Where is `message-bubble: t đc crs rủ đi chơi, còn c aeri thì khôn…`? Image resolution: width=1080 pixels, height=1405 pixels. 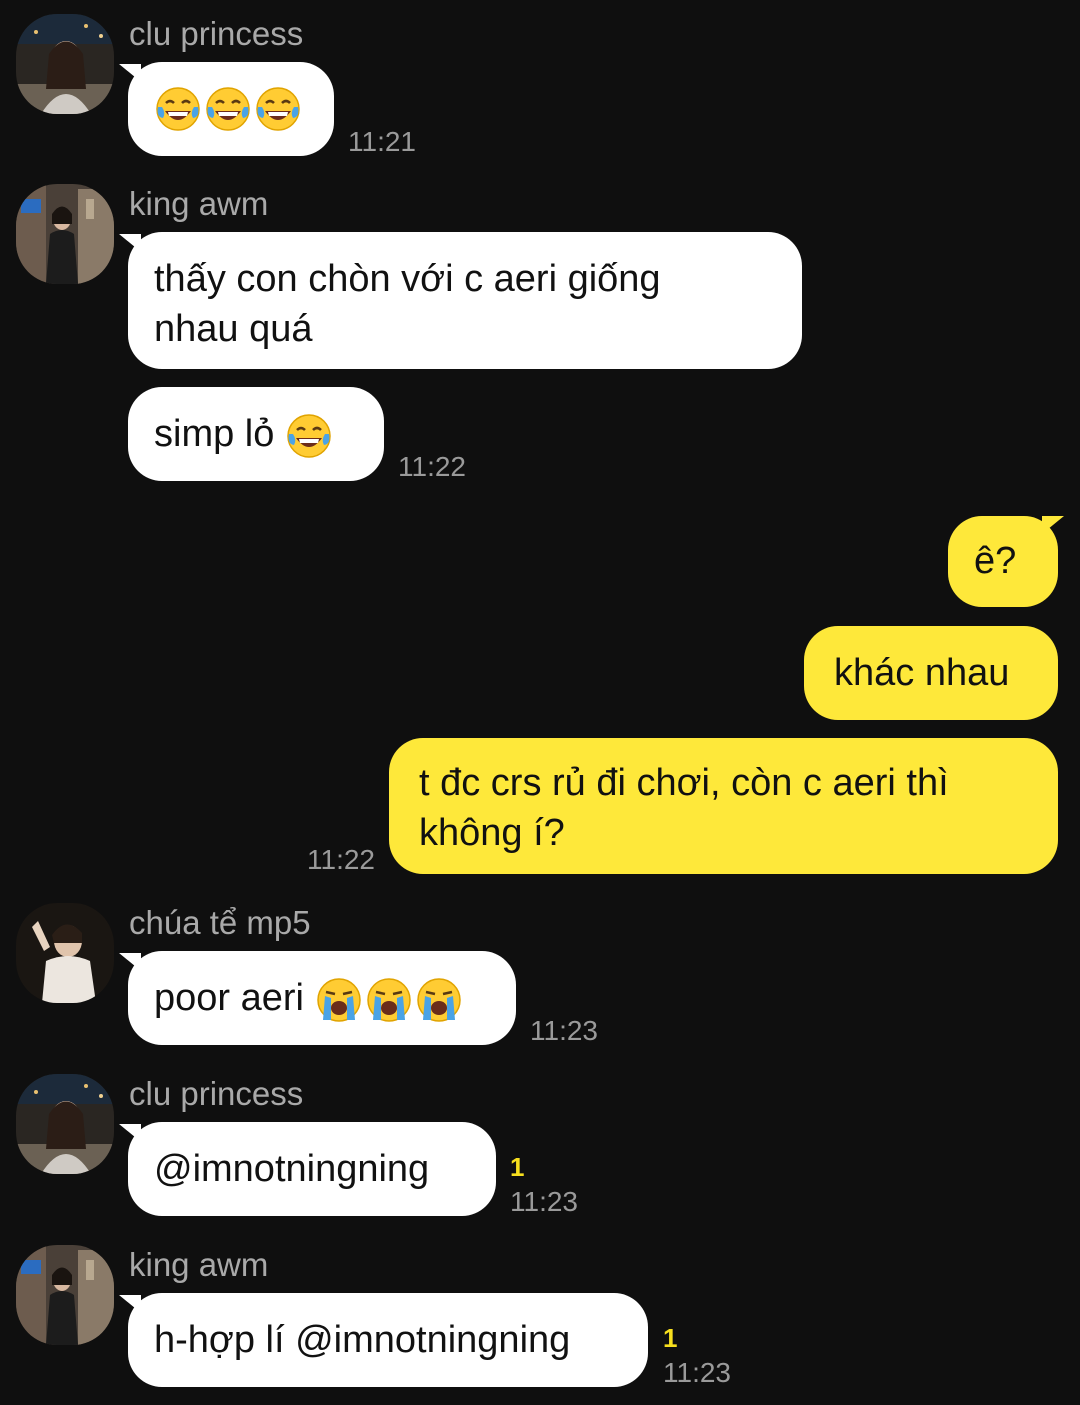 message-bubble: t đc crs rủ đi chơi, còn c aeri thì khôn… is located at coordinates (723, 806).